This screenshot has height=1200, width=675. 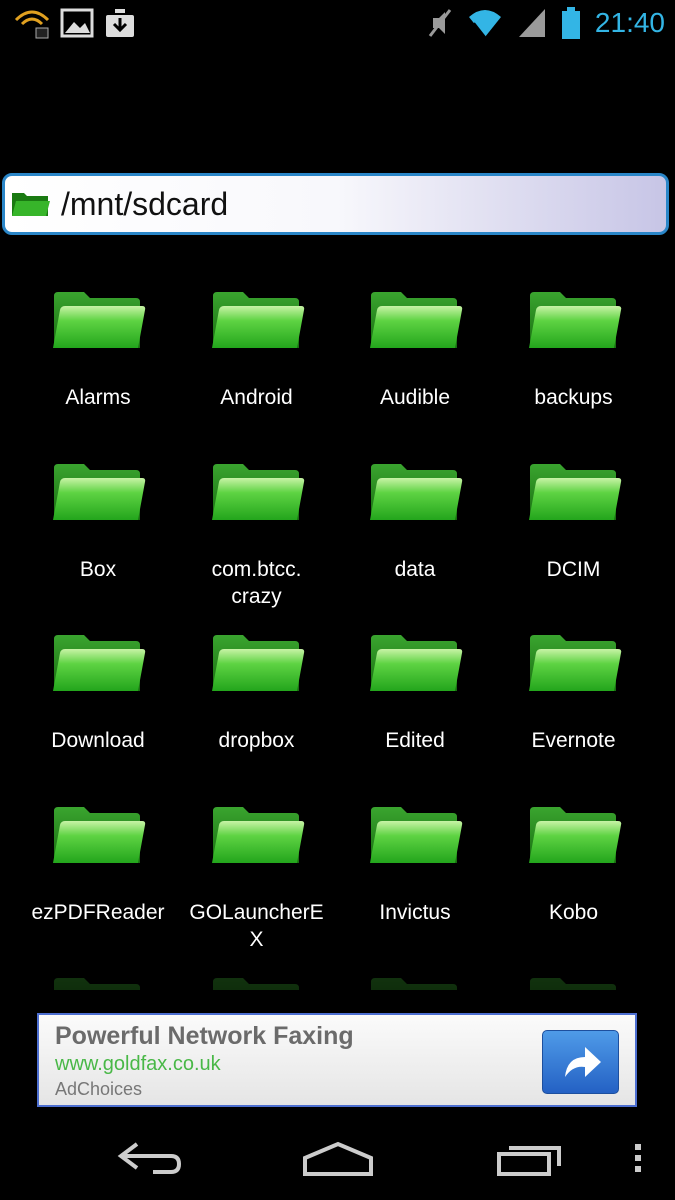 What do you see at coordinates (415, 569) in the screenshot?
I see `folder-label: data` at bounding box center [415, 569].